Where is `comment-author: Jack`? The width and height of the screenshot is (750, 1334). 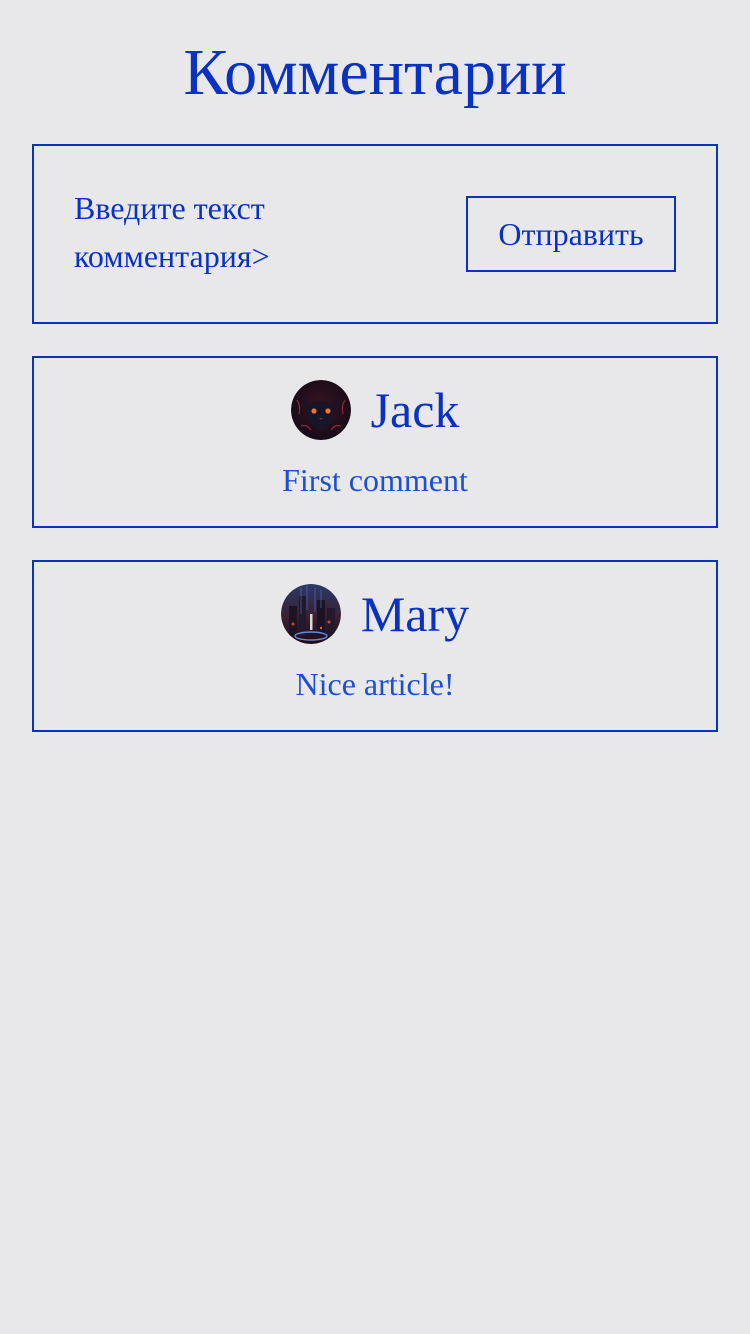 comment-author: Jack is located at coordinates (415, 410).